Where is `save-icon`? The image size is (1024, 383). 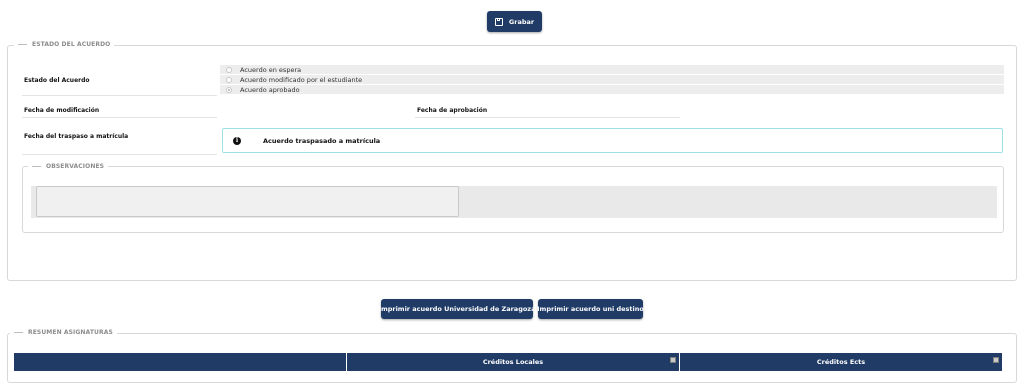
save-icon is located at coordinates (498, 21).